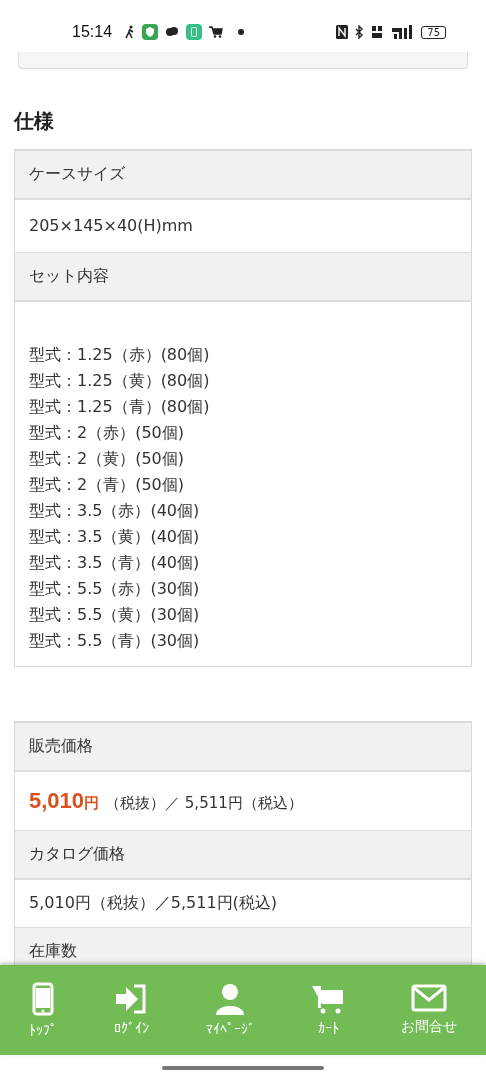 The height and width of the screenshot is (1080, 486). I want to click on section-heading: 仕様, so click(34, 121).